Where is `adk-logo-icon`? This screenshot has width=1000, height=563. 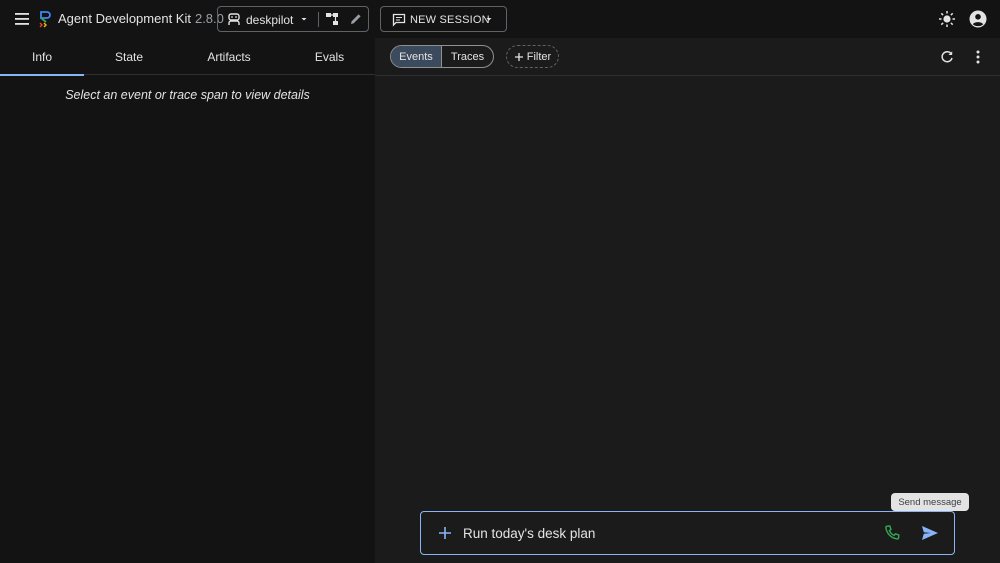
adk-logo-icon is located at coordinates (45, 19).